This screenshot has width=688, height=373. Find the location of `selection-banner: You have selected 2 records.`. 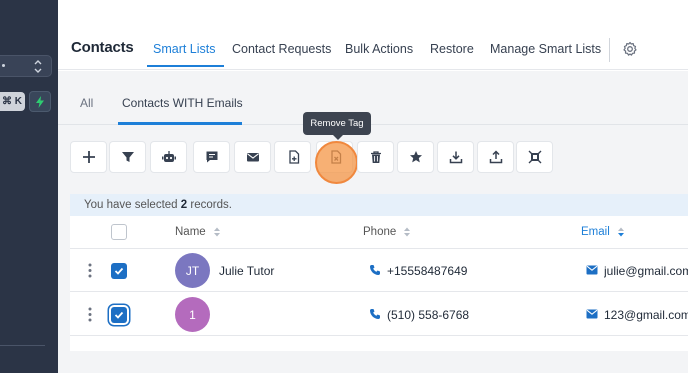

selection-banner: You have selected 2 records. is located at coordinates (379, 205).